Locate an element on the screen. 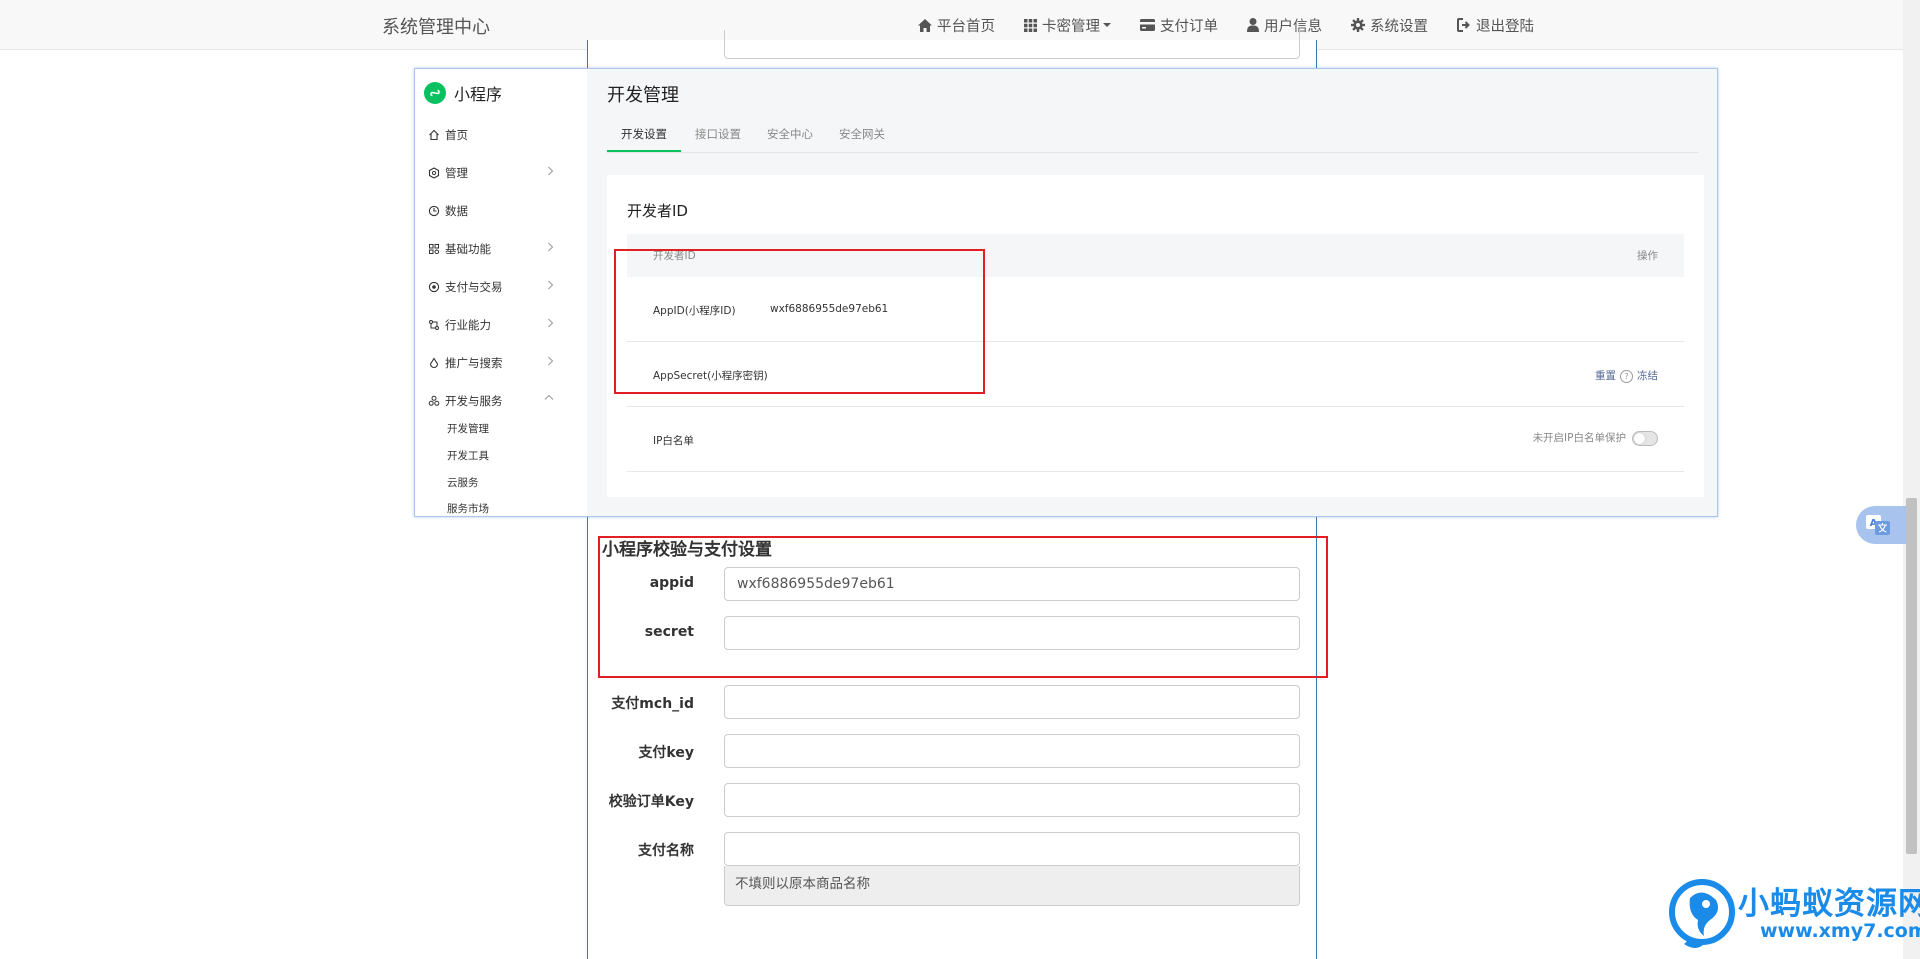 Image resolution: width=1920 pixels, height=959 pixels. mp-logo: 小程序 is located at coordinates (463, 93).